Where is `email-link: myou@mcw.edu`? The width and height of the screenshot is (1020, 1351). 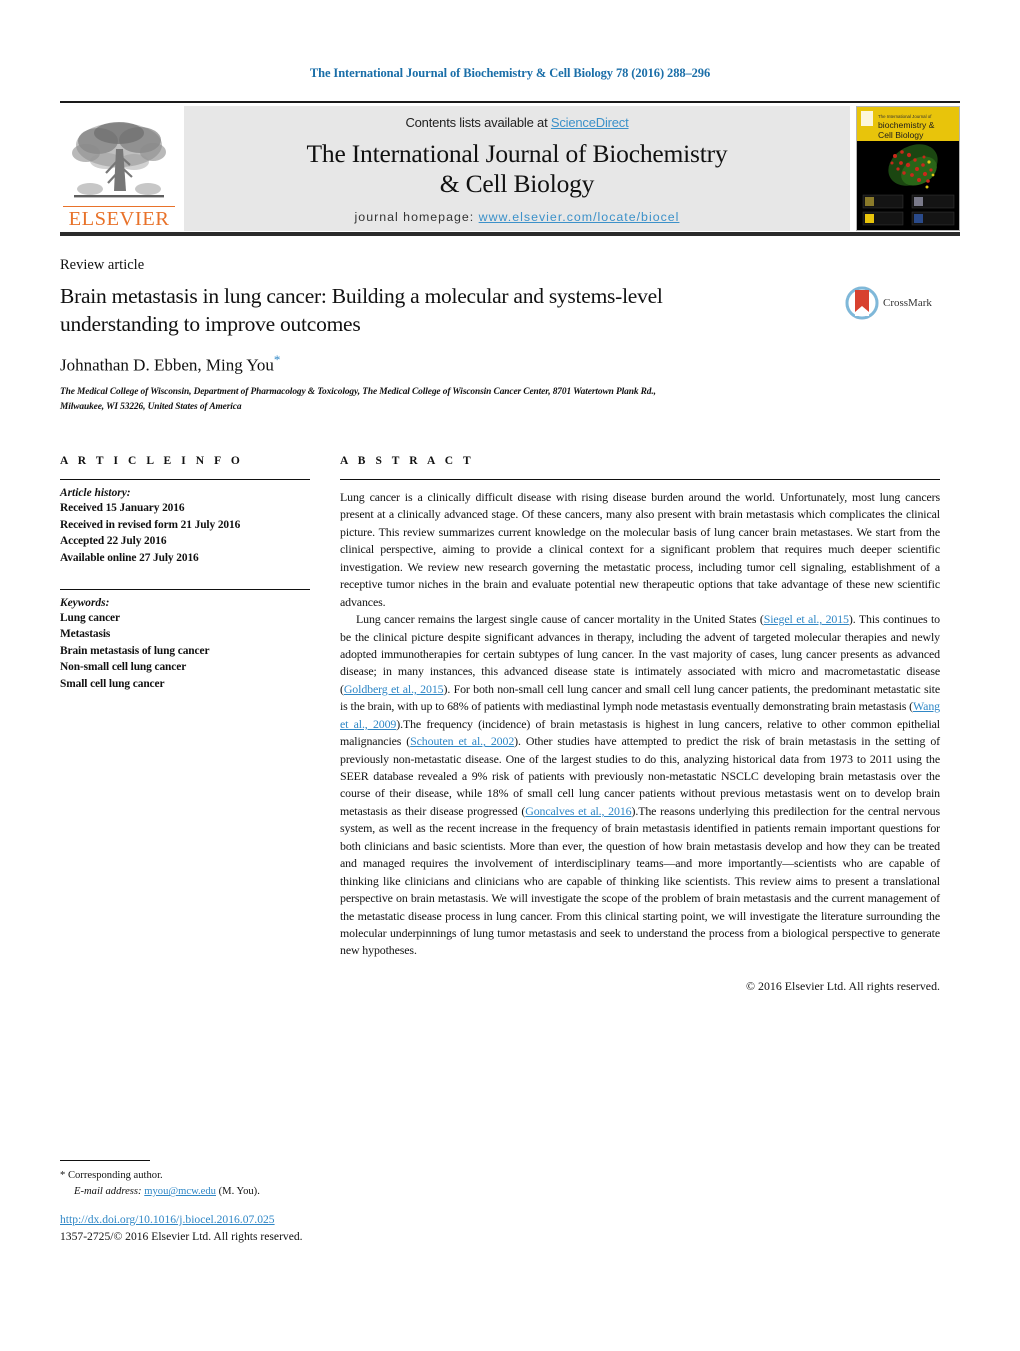
email-link: myou@mcw.edu is located at coordinates (180, 1191).